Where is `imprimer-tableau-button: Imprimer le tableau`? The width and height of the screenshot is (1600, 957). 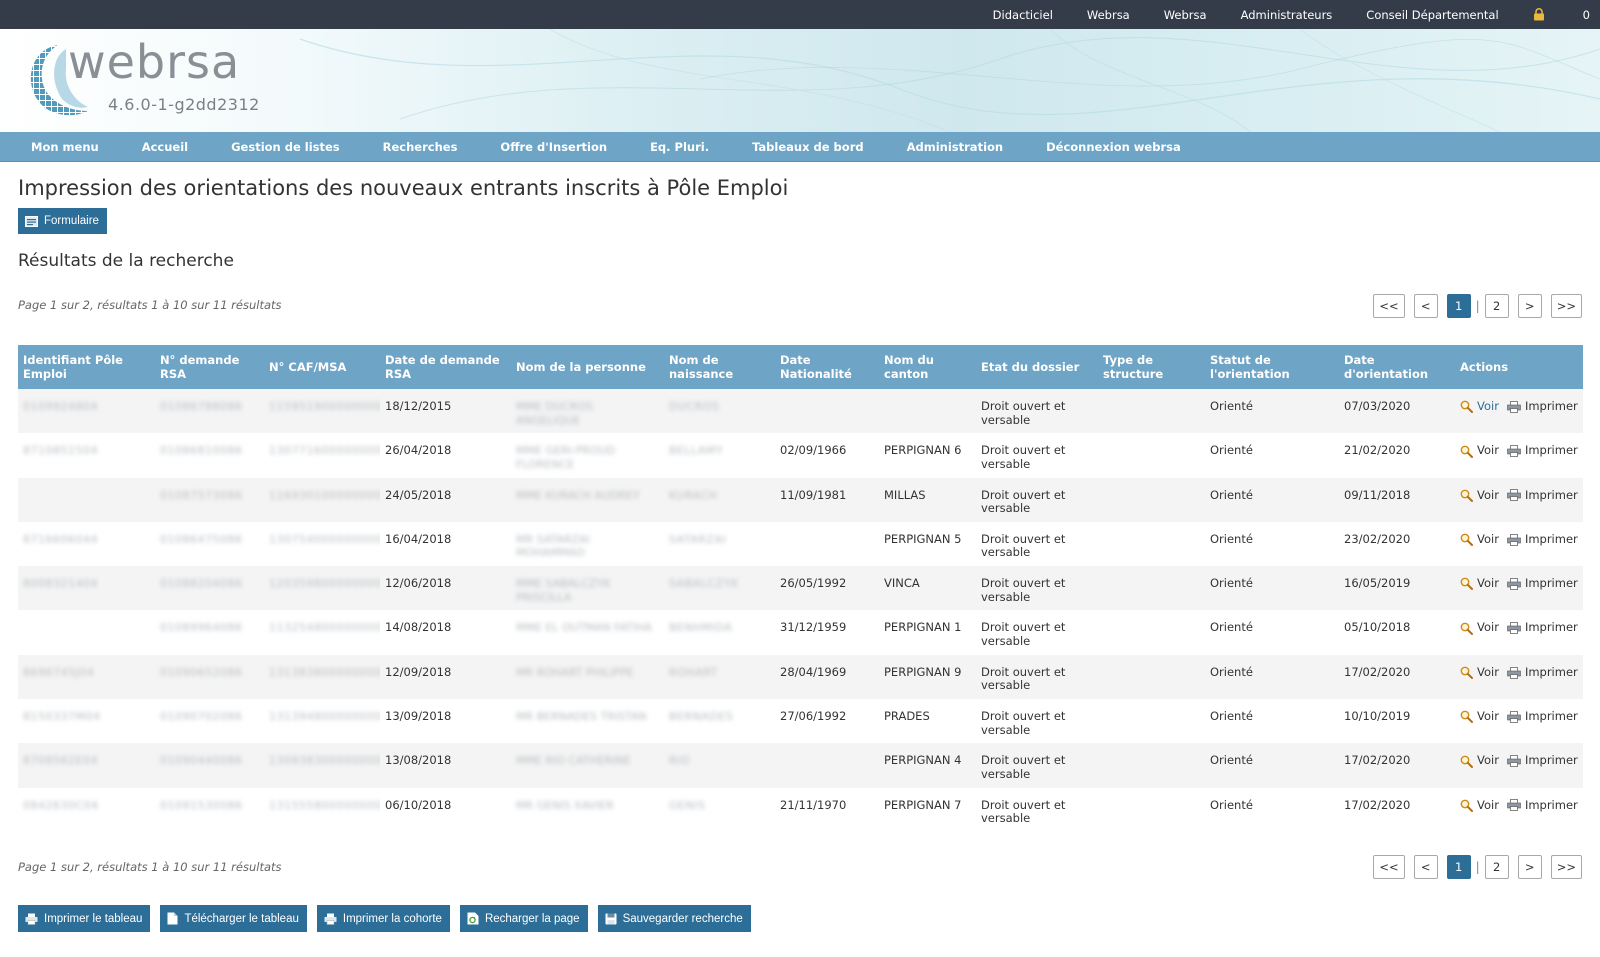
imprimer-tableau-button: Imprimer le tableau is located at coordinates (84, 918).